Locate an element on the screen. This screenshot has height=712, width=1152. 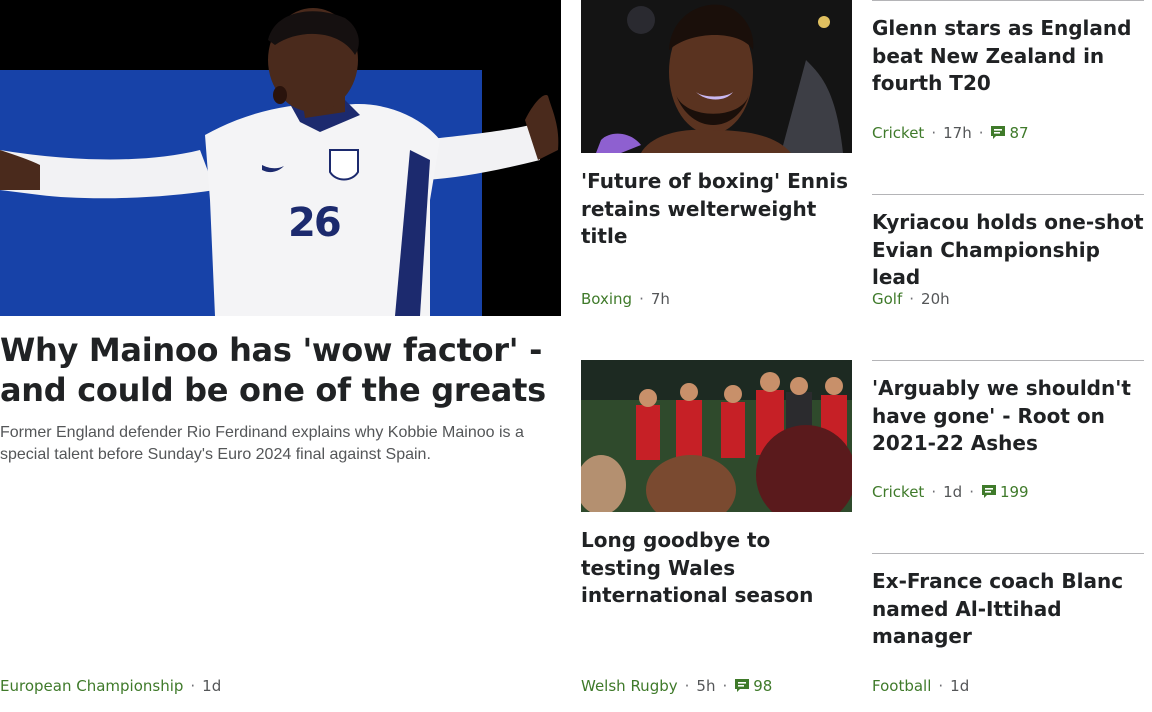
shirt-number: 26 is located at coordinates (315, 223).